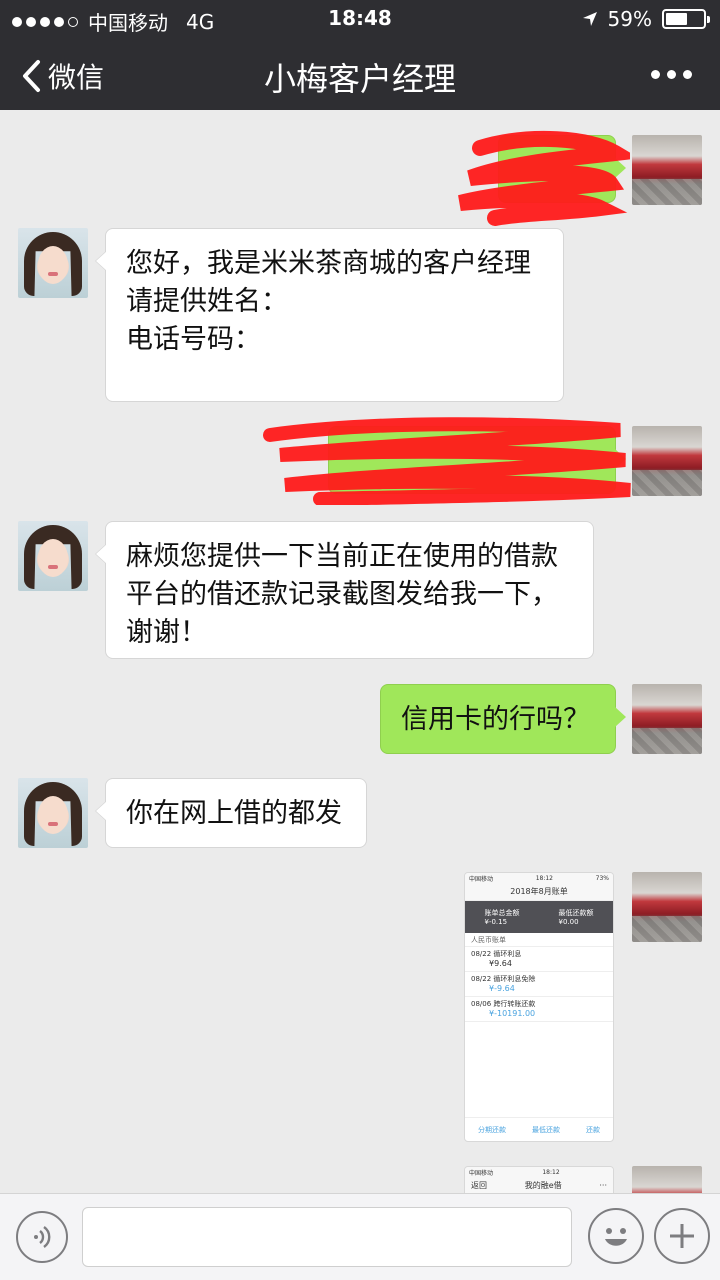 The width and height of the screenshot is (720, 1280). I want to click on stat-label: 账单总金额, so click(502, 913).